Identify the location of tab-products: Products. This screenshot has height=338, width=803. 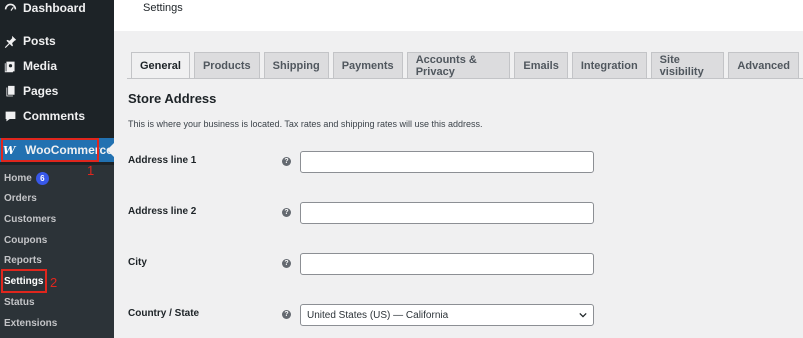
(226, 65).